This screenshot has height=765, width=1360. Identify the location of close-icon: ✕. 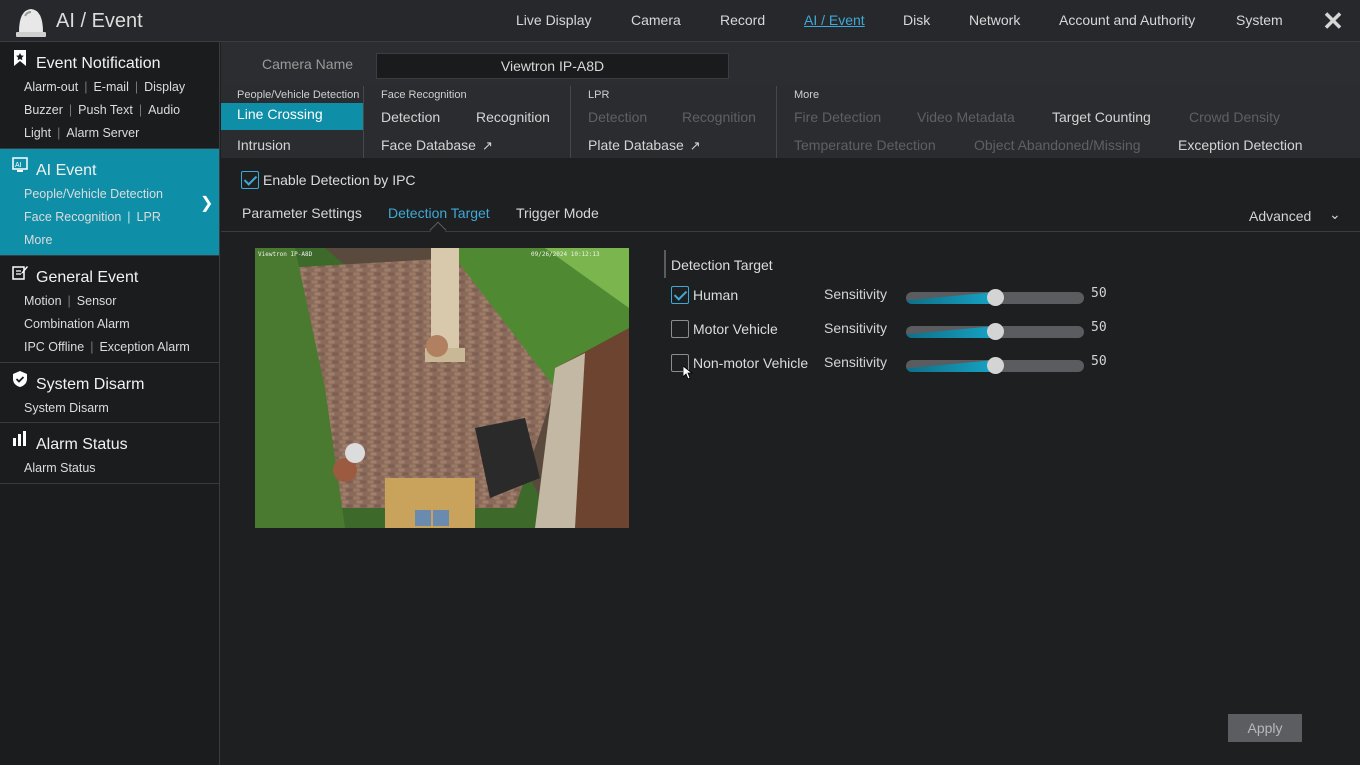
(1333, 21).